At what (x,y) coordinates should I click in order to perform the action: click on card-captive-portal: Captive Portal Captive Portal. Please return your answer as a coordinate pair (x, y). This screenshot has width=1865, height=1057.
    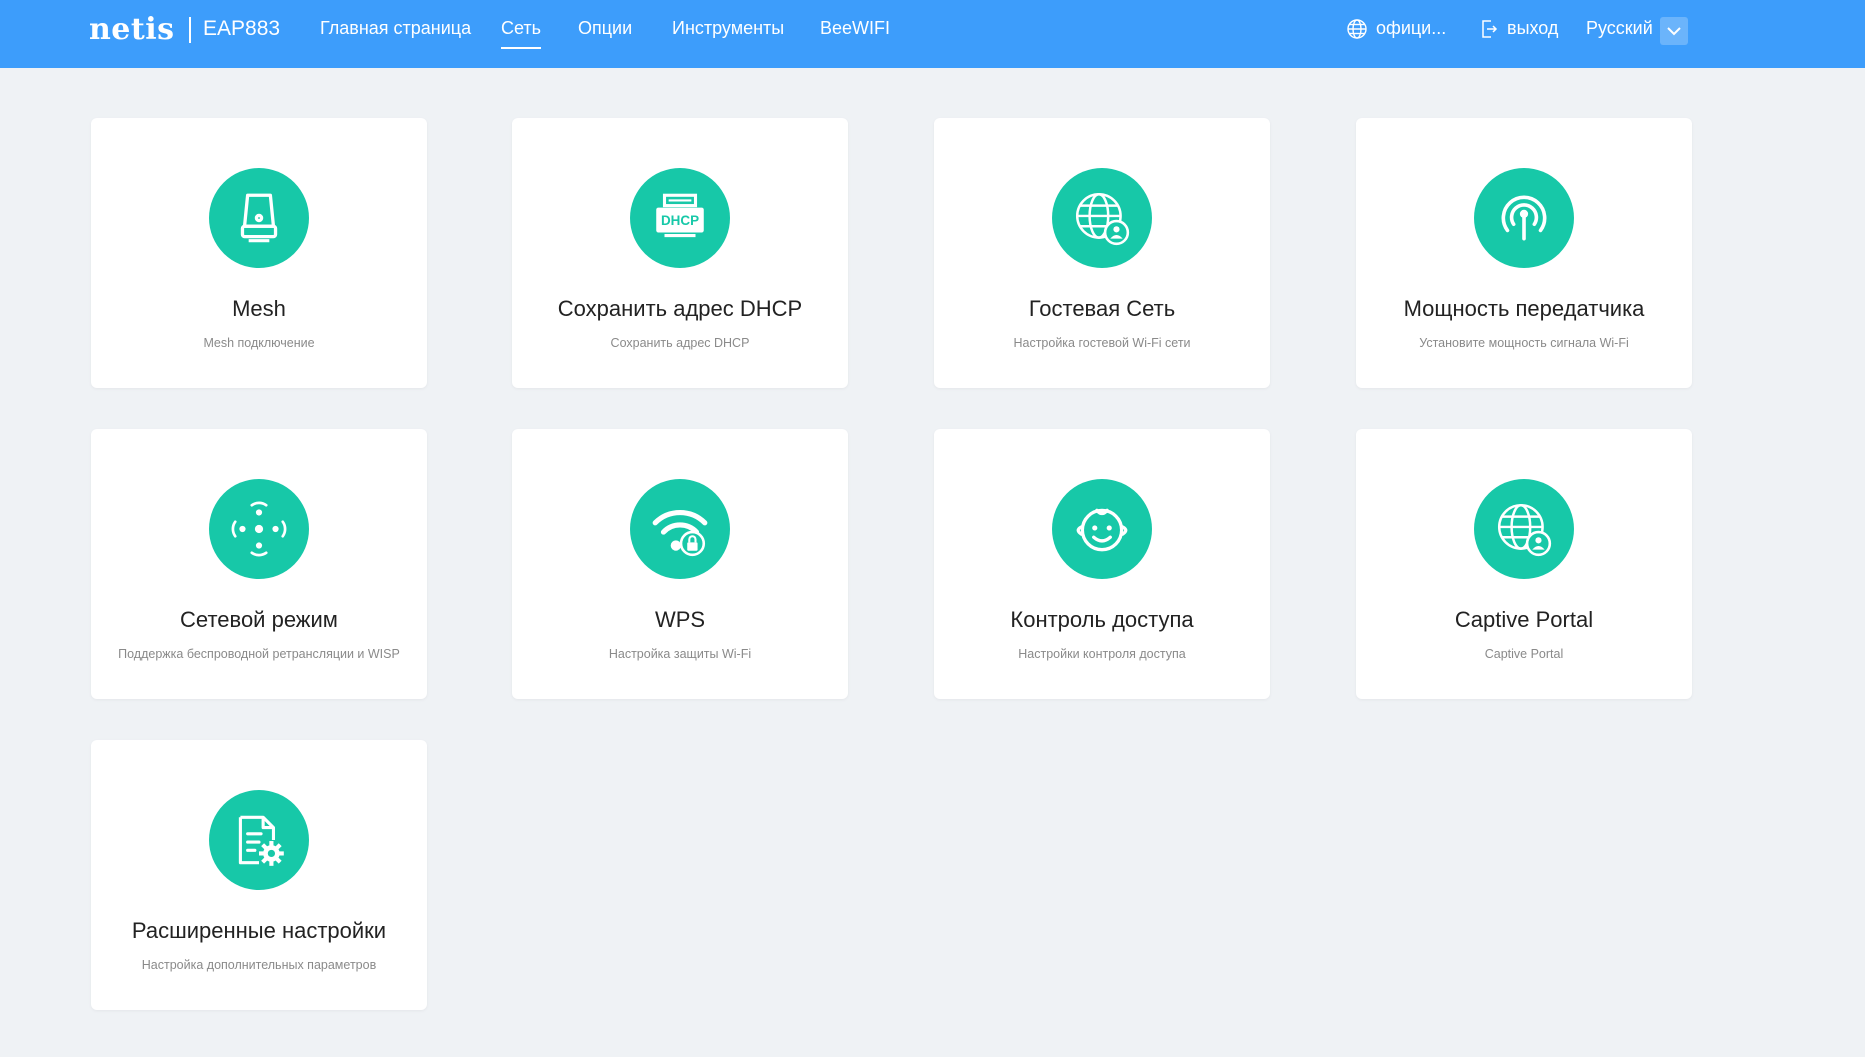
    Looking at the image, I should click on (1524, 564).